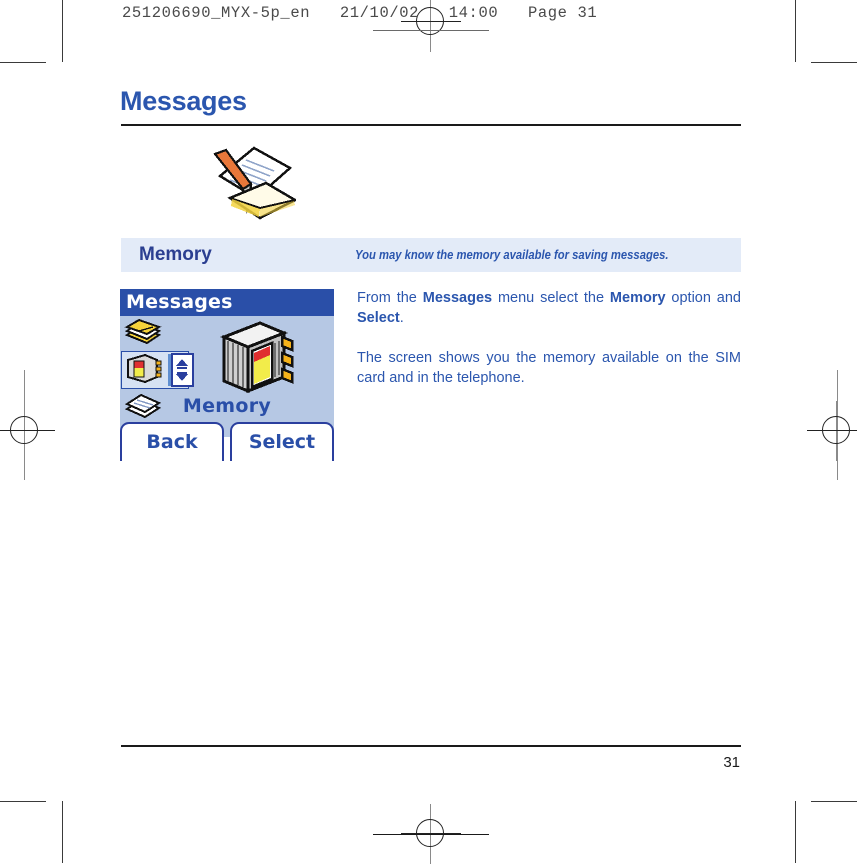 Image resolution: width=857 pixels, height=864 pixels. I want to click on softkey-back: Back, so click(172, 441).